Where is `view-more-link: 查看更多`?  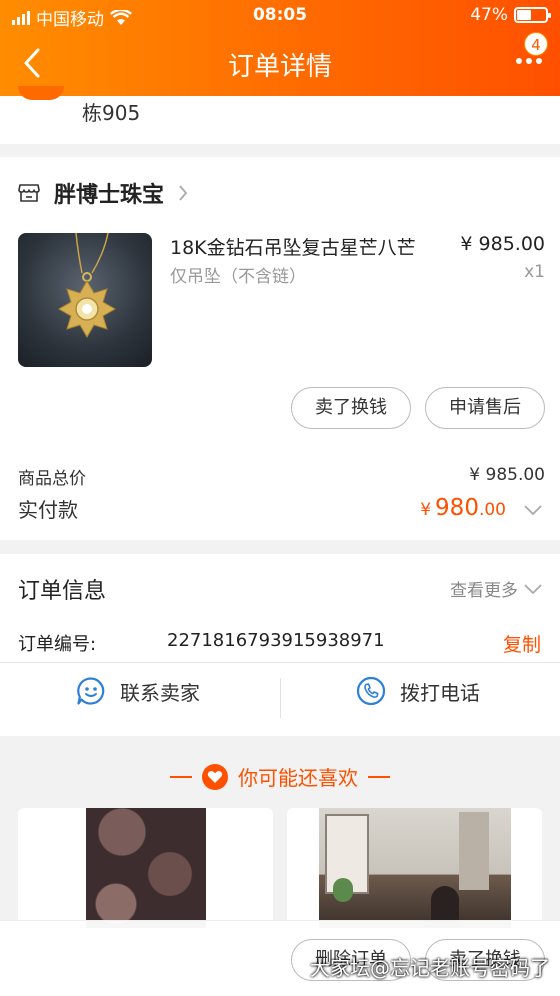
view-more-link: 查看更多 is located at coordinates (496, 588).